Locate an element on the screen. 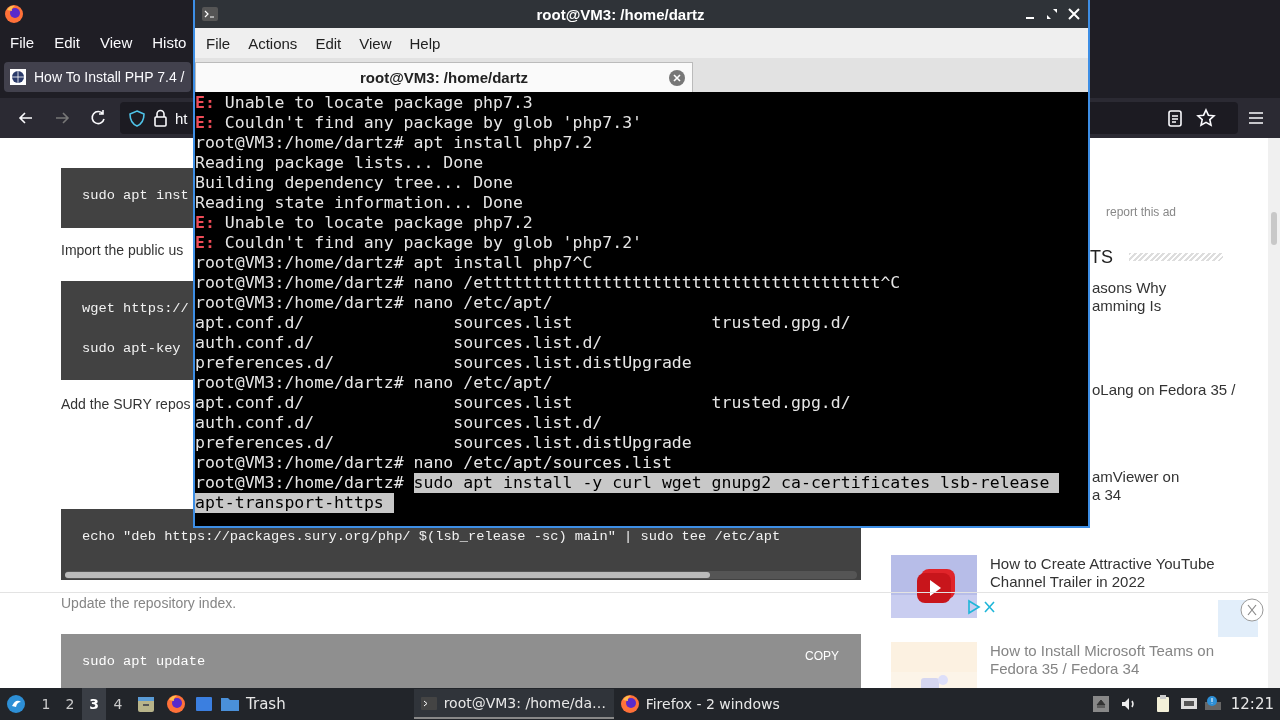  terminal-output: Couldn't find any package by glob 'php7.3' is located at coordinates (433, 123).